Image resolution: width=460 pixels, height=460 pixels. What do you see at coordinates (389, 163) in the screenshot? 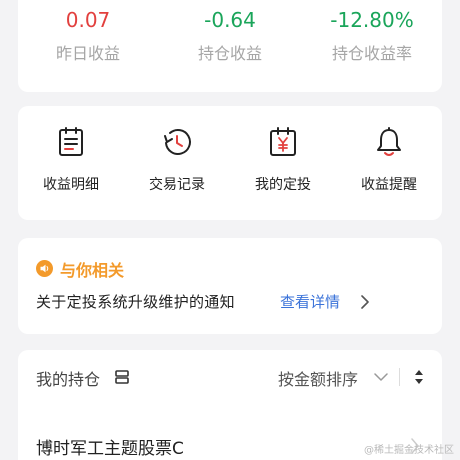
I see `shortcut-profit-reminder: 收益提醒` at bounding box center [389, 163].